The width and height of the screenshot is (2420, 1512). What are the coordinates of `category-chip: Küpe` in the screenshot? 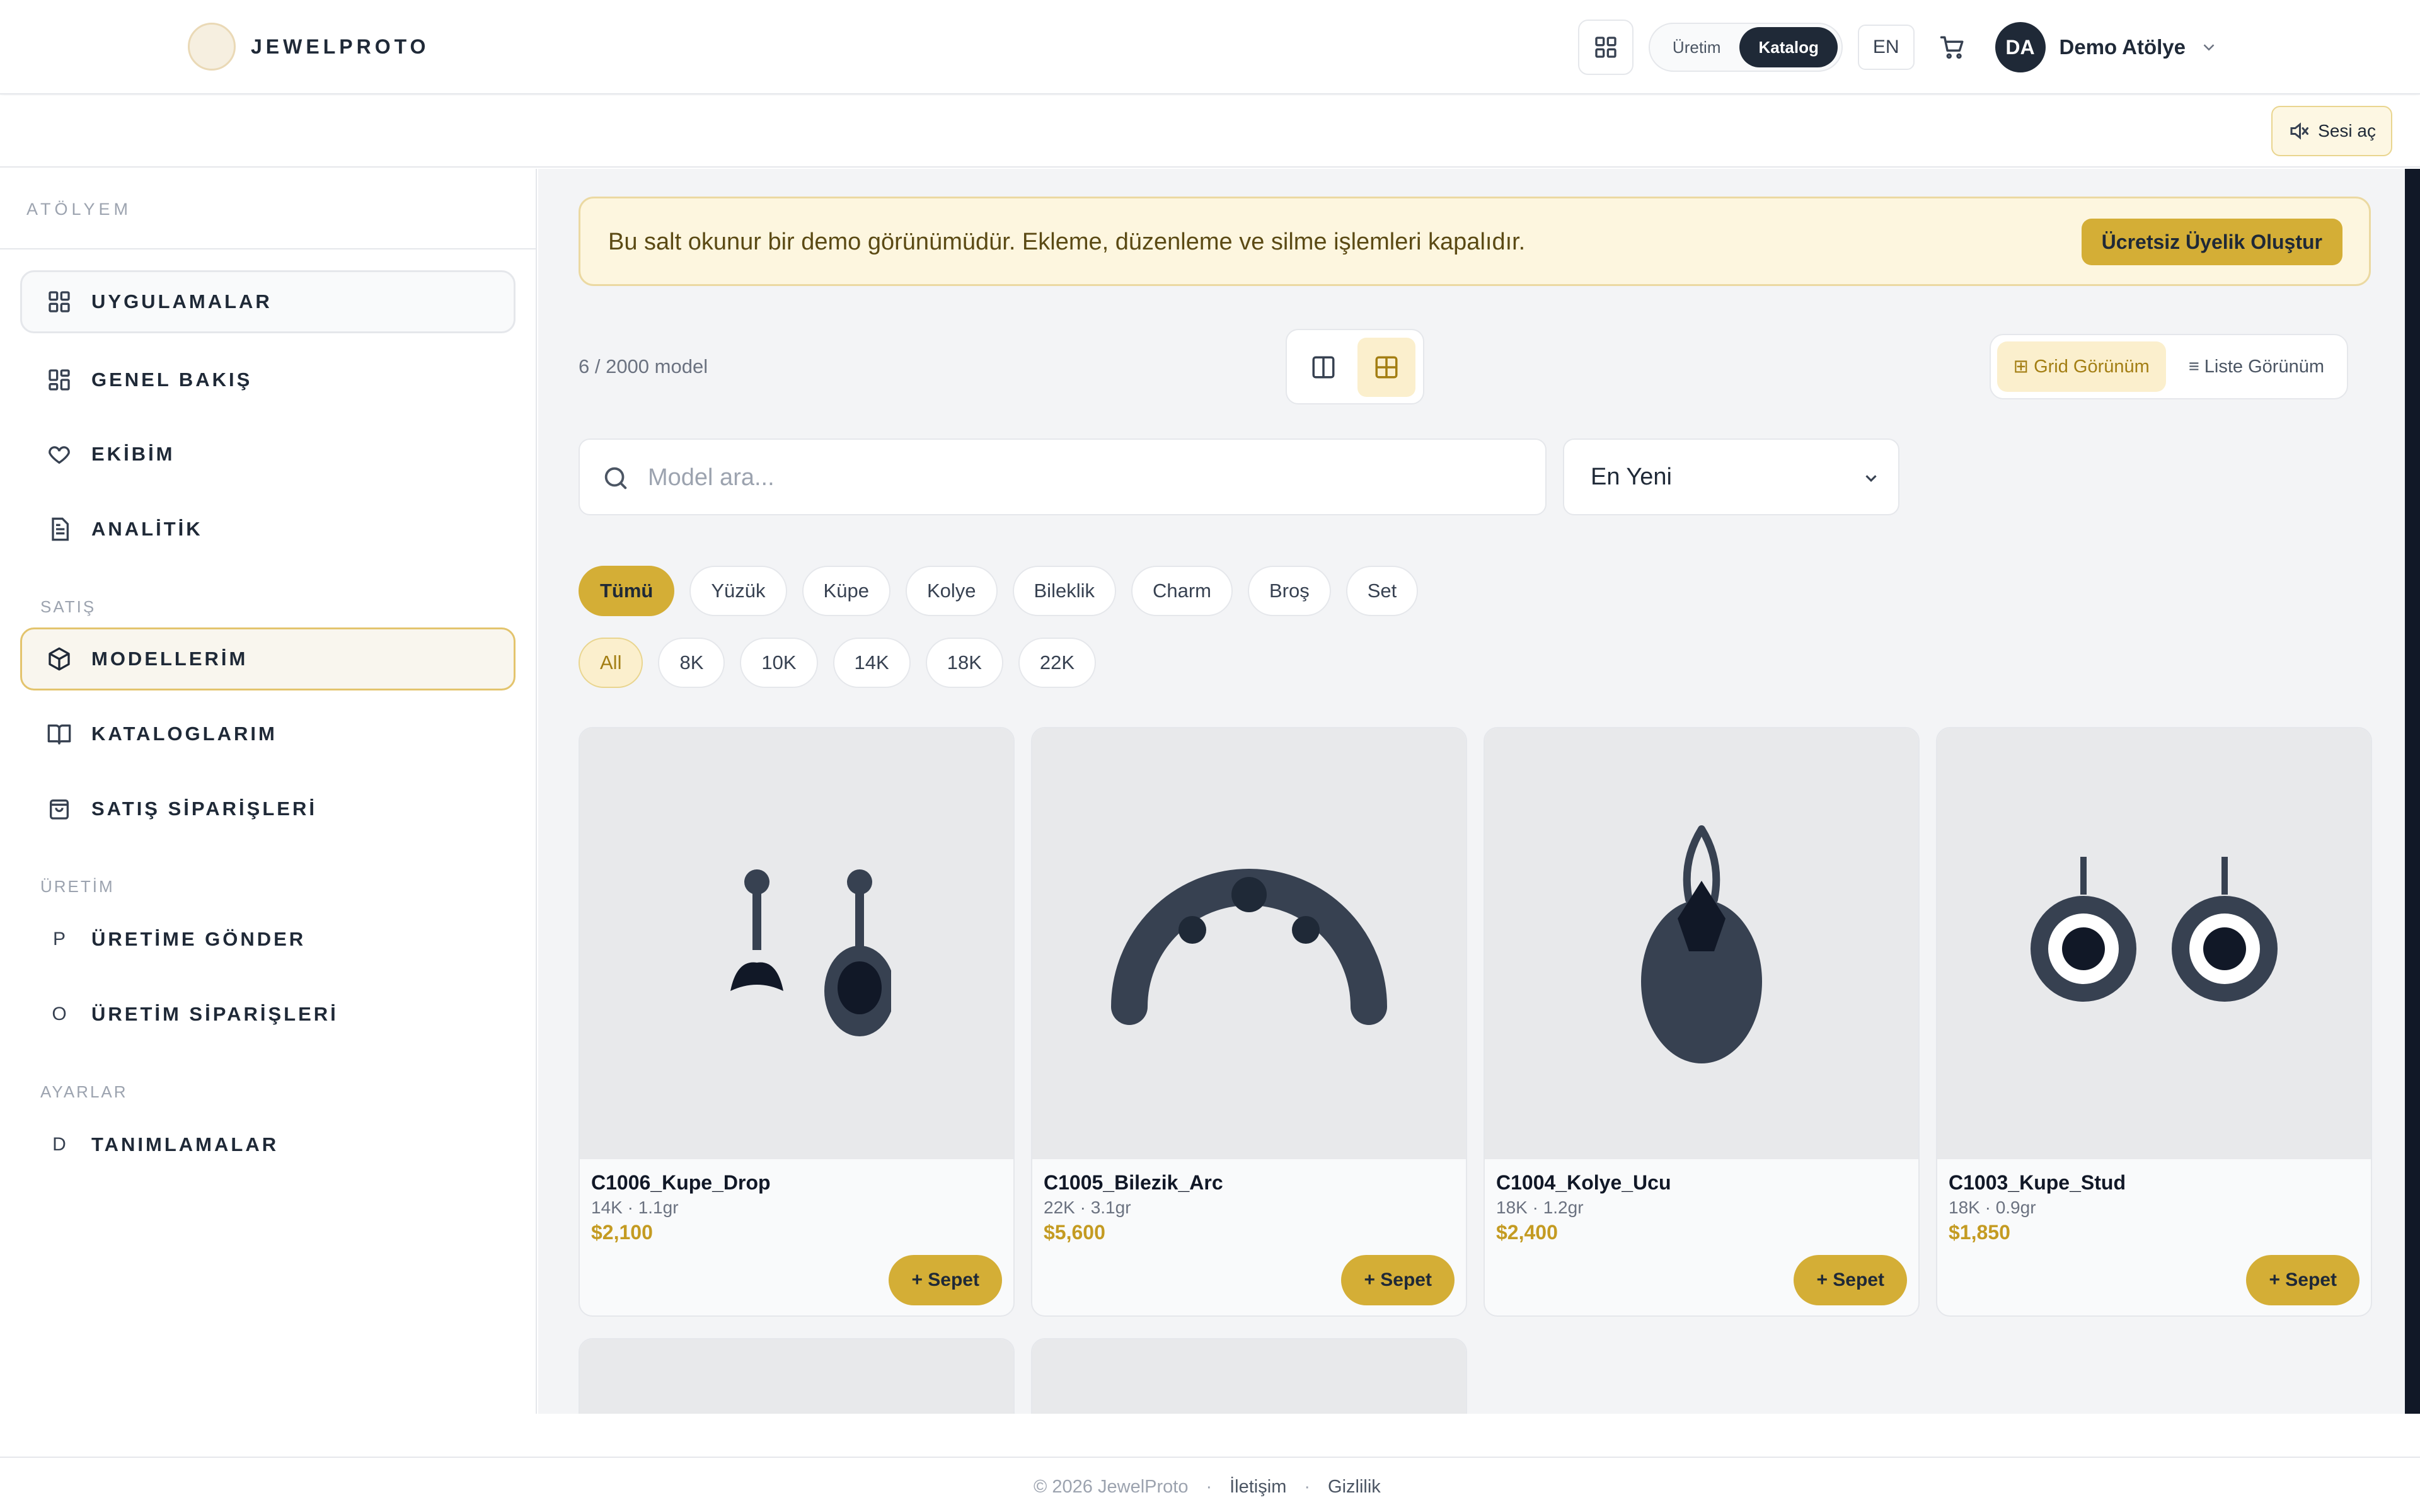 It's located at (846, 591).